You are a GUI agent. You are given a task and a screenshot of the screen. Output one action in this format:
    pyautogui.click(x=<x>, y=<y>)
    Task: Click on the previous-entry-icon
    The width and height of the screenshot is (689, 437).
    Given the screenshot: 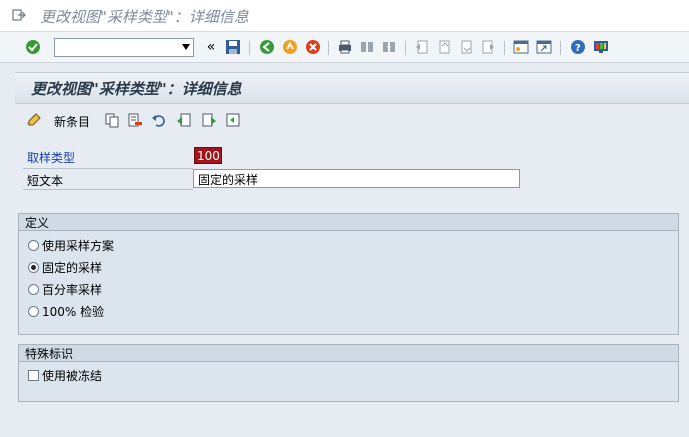 What is the action you would take?
    pyautogui.click(x=184, y=120)
    